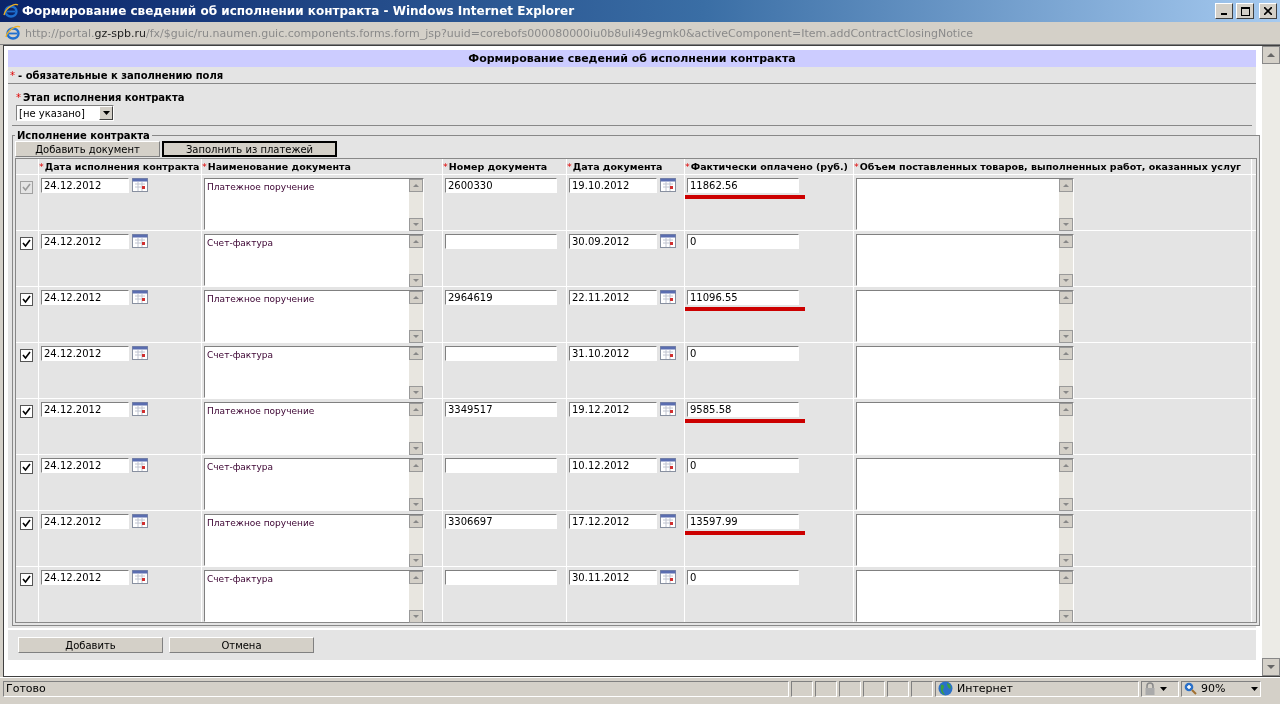 The image size is (1280, 704). Describe the element at coordinates (743, 409) in the screenshot. I see `paid-amount-field: 9585.58` at that location.